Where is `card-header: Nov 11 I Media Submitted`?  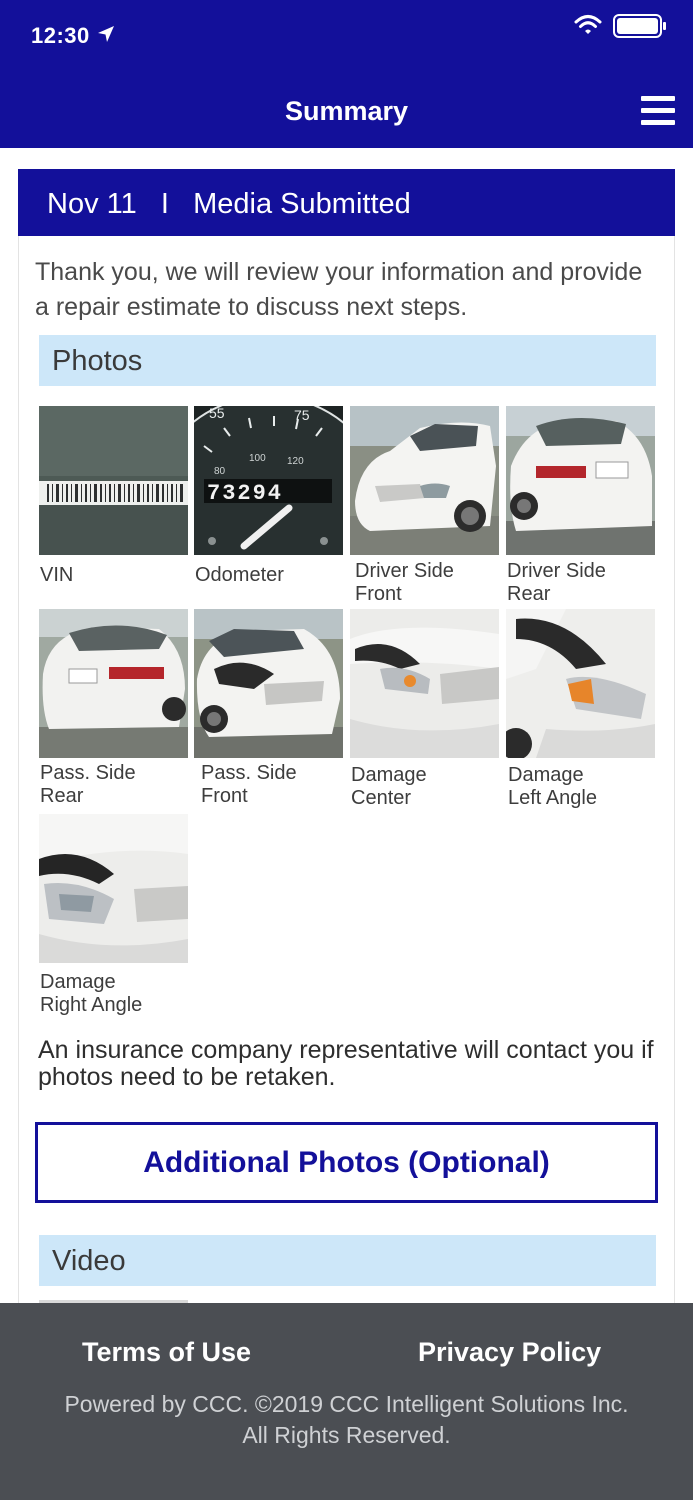 card-header: Nov 11 I Media Submitted is located at coordinates (346, 202).